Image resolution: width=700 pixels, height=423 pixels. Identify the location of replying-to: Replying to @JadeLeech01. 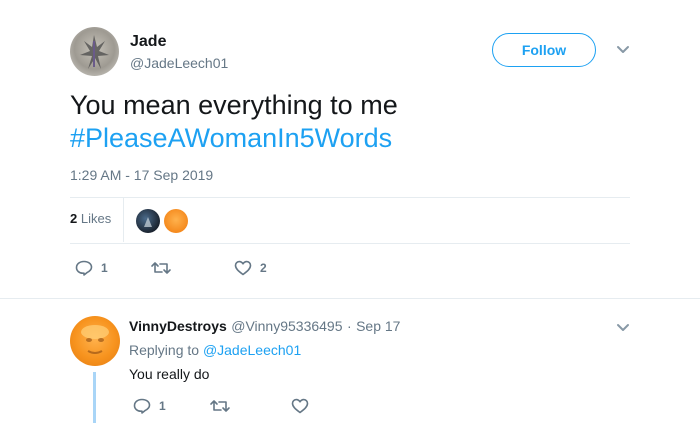
(215, 350).